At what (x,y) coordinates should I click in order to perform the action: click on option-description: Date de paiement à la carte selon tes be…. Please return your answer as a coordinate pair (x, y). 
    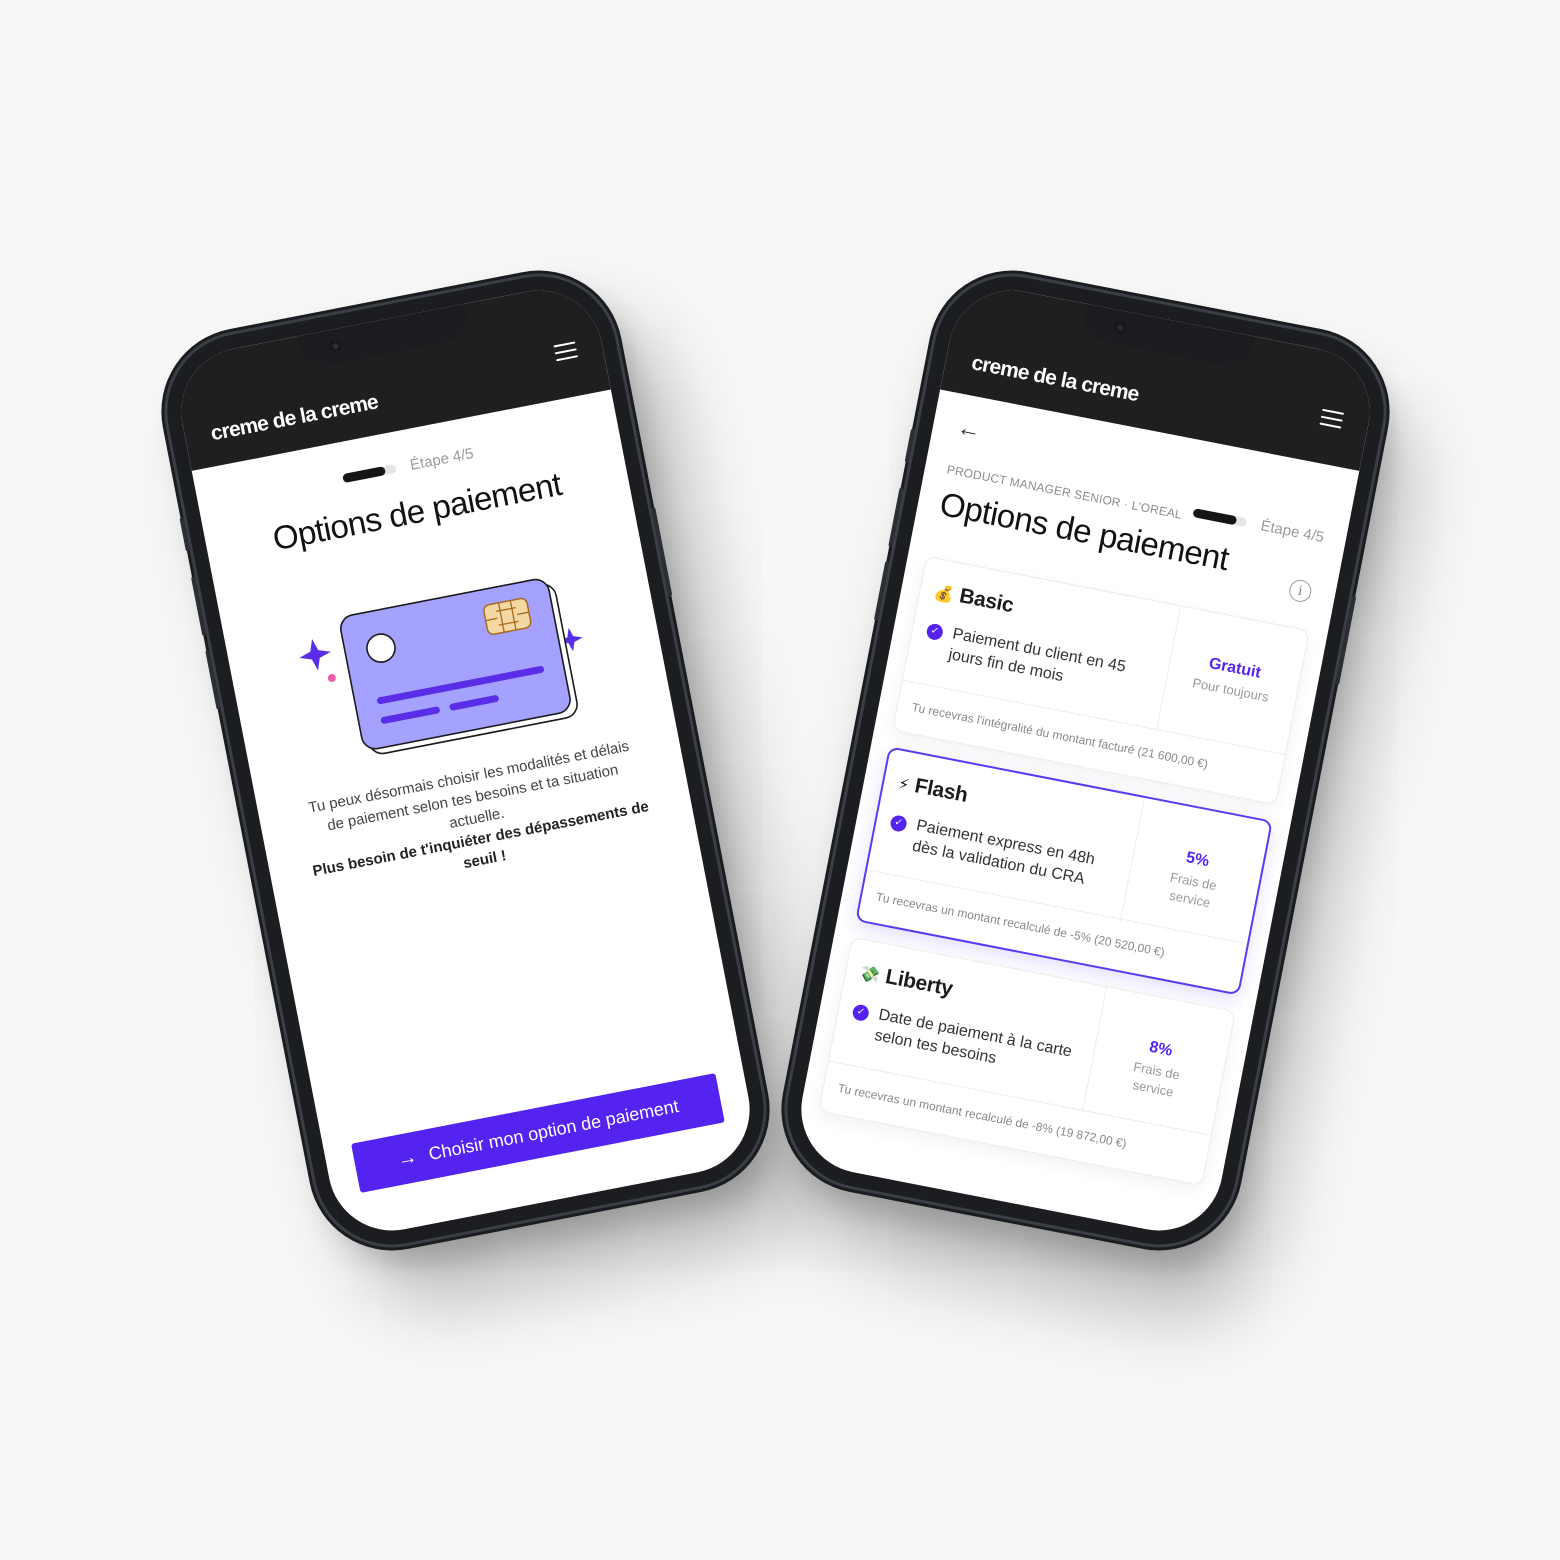
    Looking at the image, I should click on (973, 1037).